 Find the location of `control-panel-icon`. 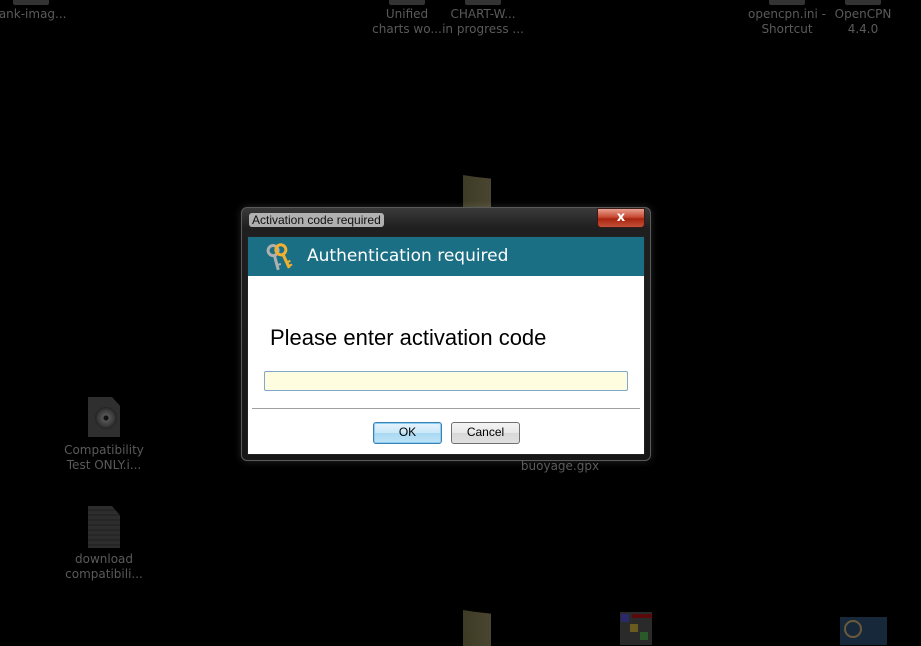

control-panel-icon is located at coordinates (853, 629).